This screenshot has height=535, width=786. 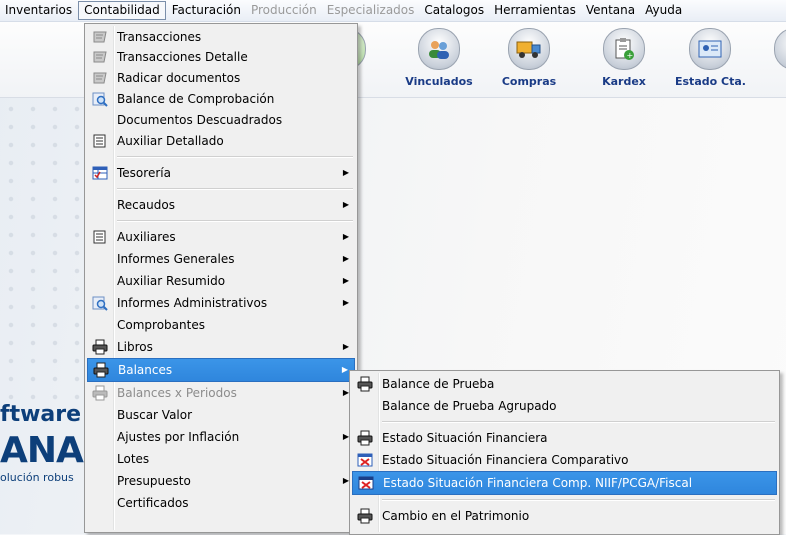 What do you see at coordinates (371, 10) in the screenshot?
I see `menu-especializados: Especializados` at bounding box center [371, 10].